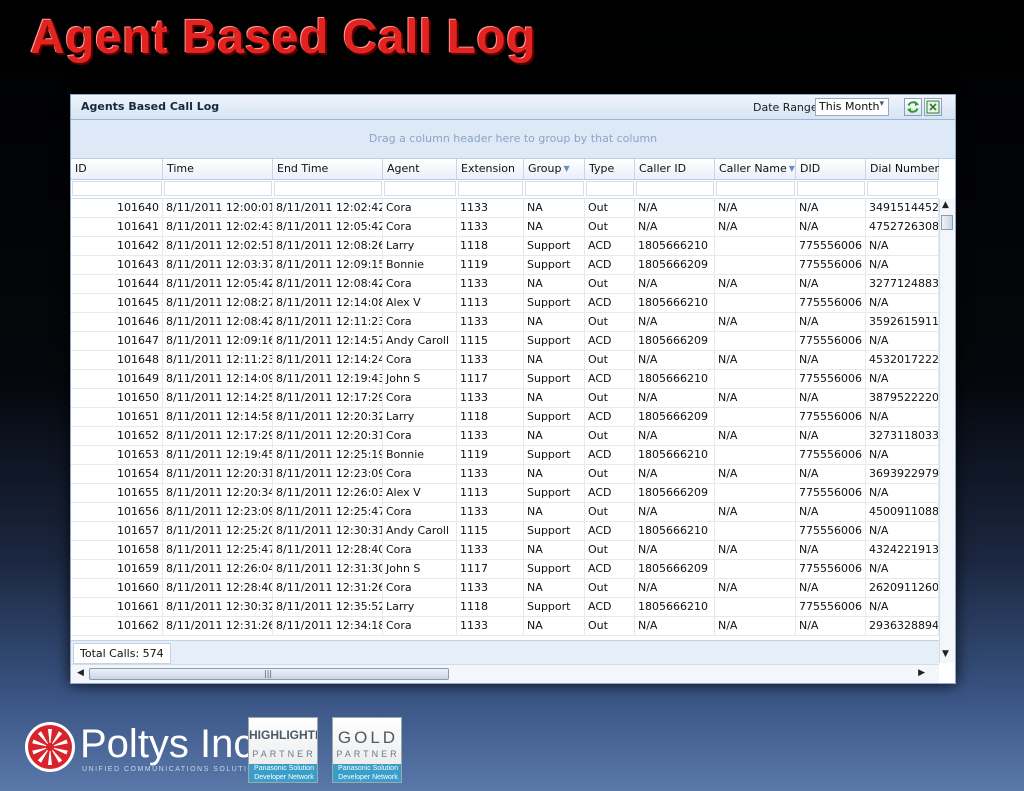 The height and width of the screenshot is (791, 1024). Describe the element at coordinates (328, 455) in the screenshot. I see `cell-end-time: 8/11/2011 12:25:19` at that location.